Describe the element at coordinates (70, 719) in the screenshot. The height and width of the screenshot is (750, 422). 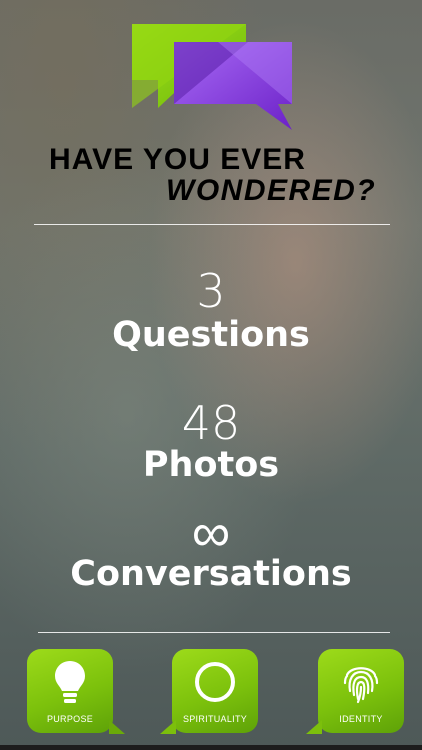
I see `purpose-label: PURPOSE` at that location.